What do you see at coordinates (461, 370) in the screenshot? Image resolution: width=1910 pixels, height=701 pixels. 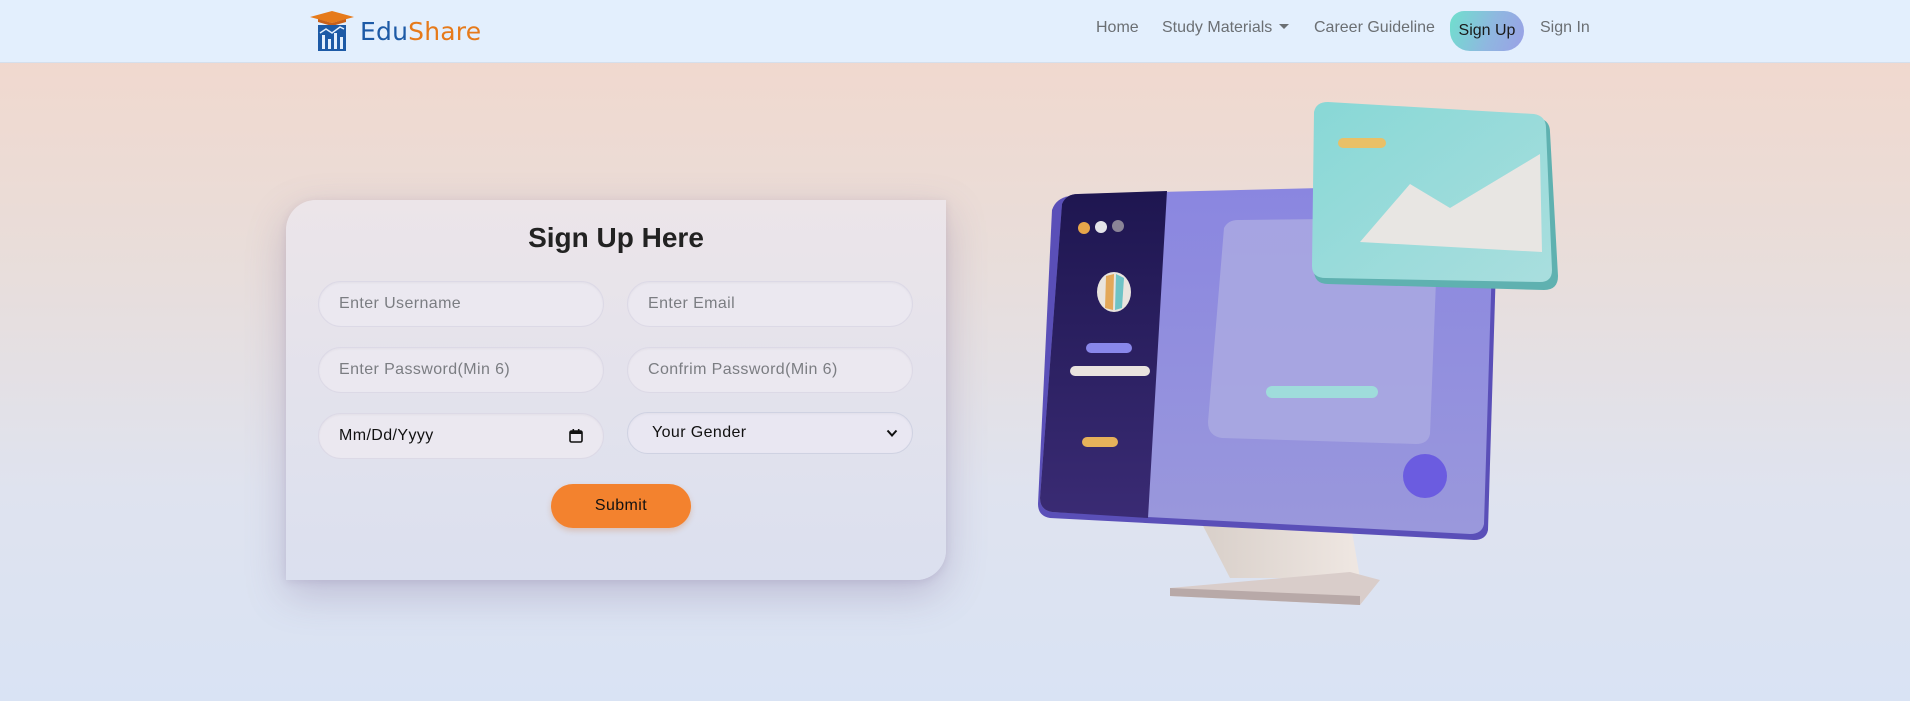 I see `password-input` at bounding box center [461, 370].